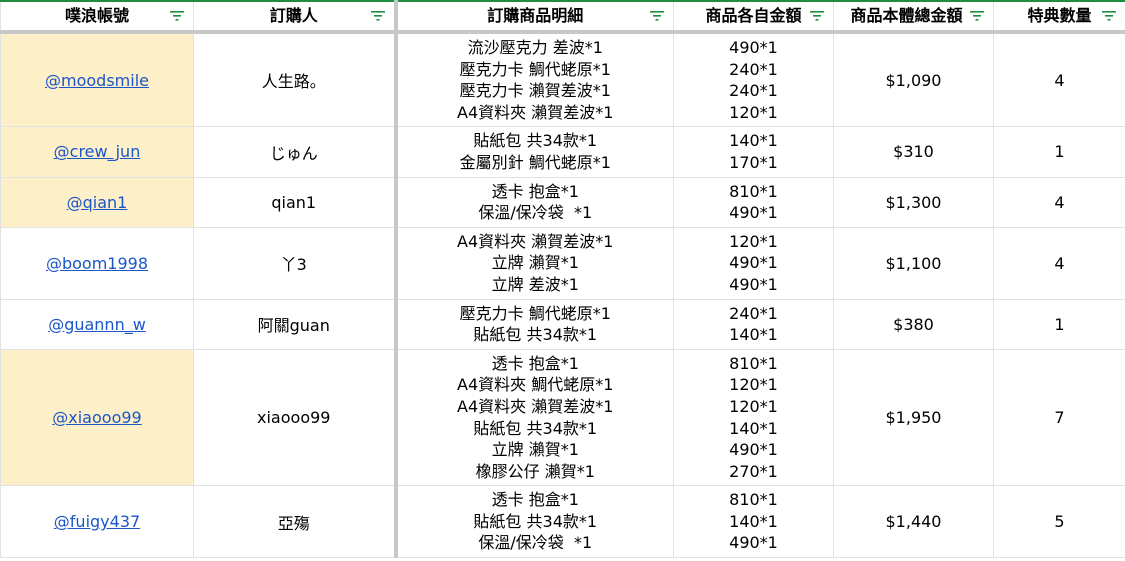 This screenshot has width=1125, height=561. I want to click on bonus-cell: 5, so click(1059, 522).